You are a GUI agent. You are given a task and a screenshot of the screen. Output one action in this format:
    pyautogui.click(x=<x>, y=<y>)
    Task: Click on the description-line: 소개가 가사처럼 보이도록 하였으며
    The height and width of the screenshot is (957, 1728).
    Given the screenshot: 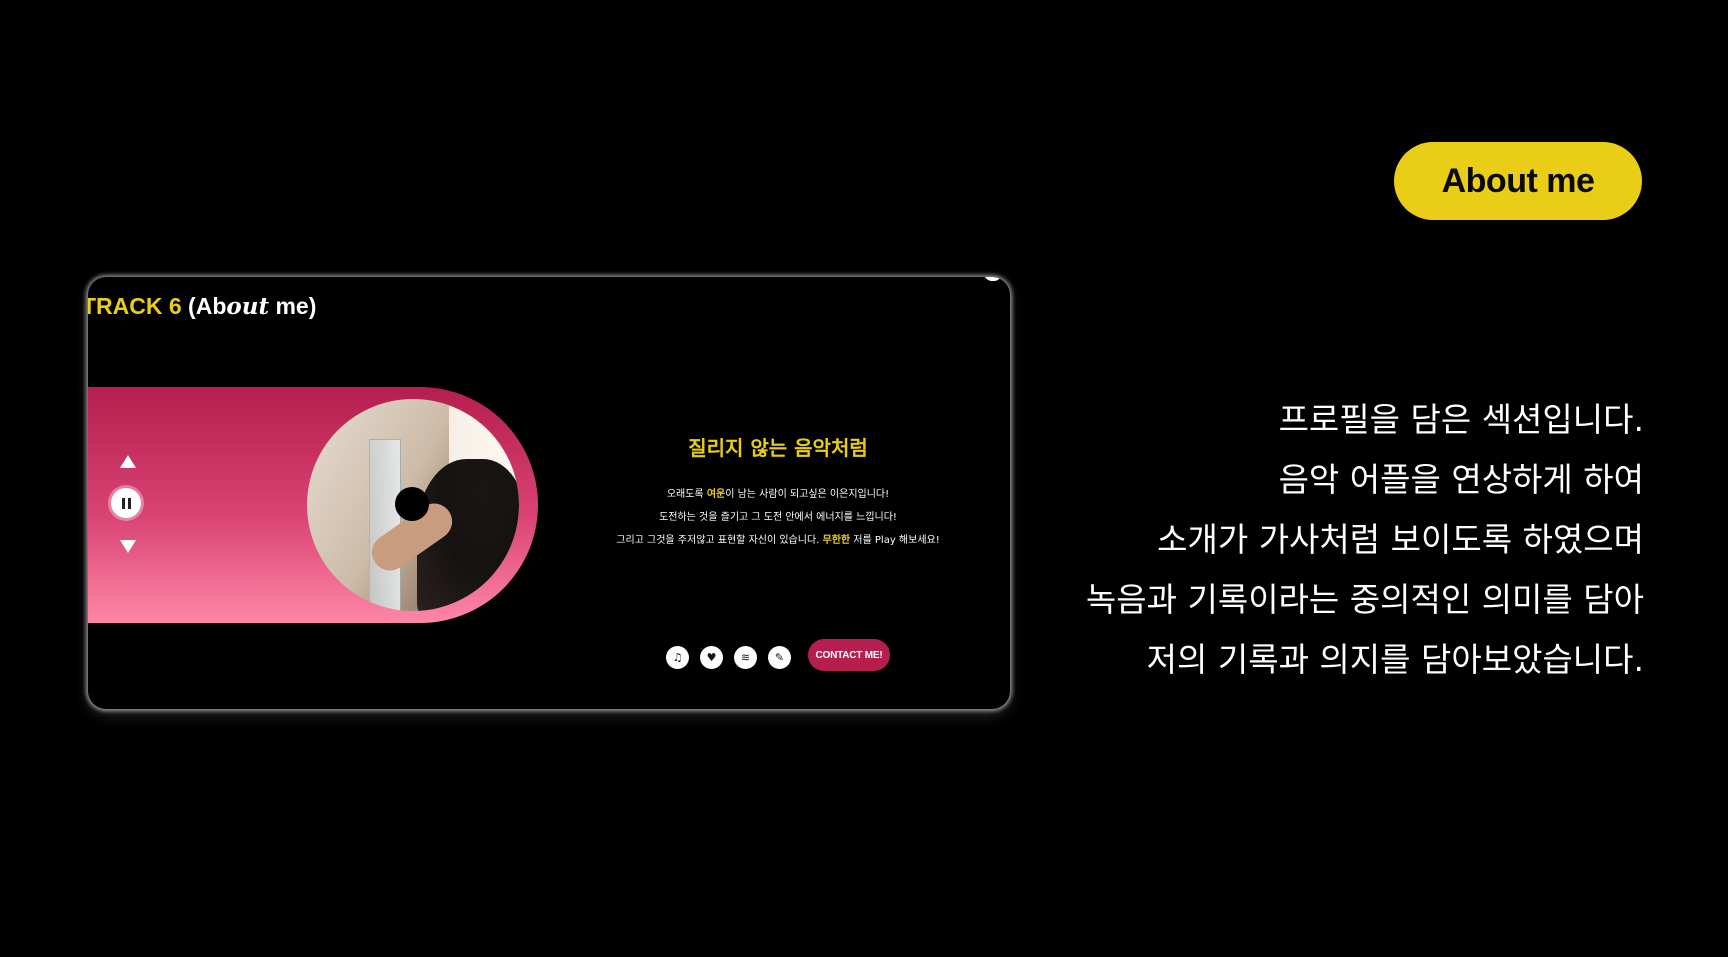 What is the action you would take?
    pyautogui.click(x=1400, y=539)
    